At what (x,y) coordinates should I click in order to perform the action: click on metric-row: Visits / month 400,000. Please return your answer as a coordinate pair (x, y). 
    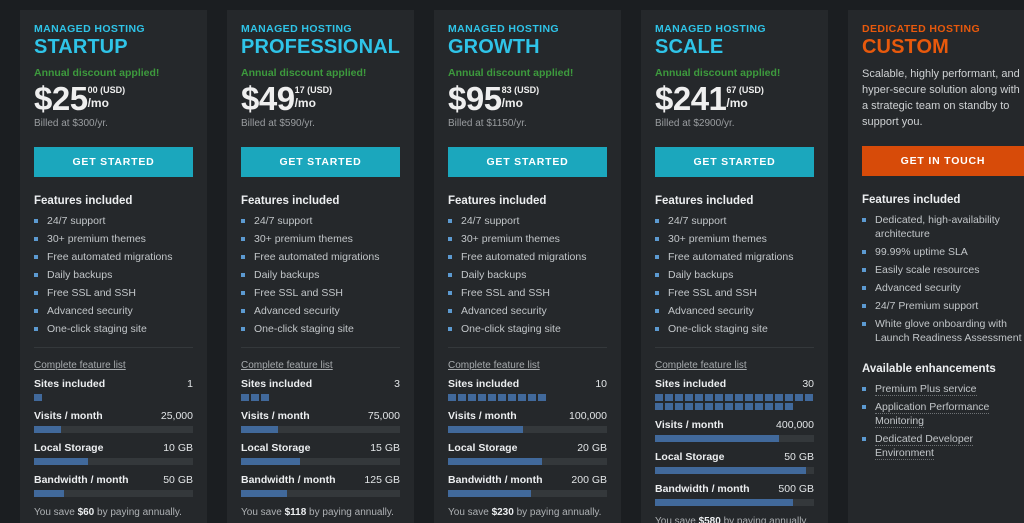
    Looking at the image, I should click on (734, 430).